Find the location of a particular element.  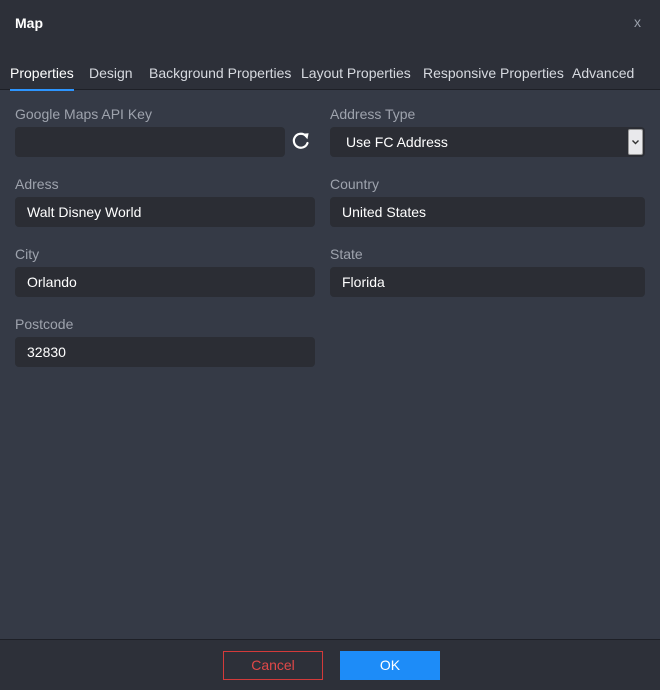

chevron-down-icon is located at coordinates (635, 142).